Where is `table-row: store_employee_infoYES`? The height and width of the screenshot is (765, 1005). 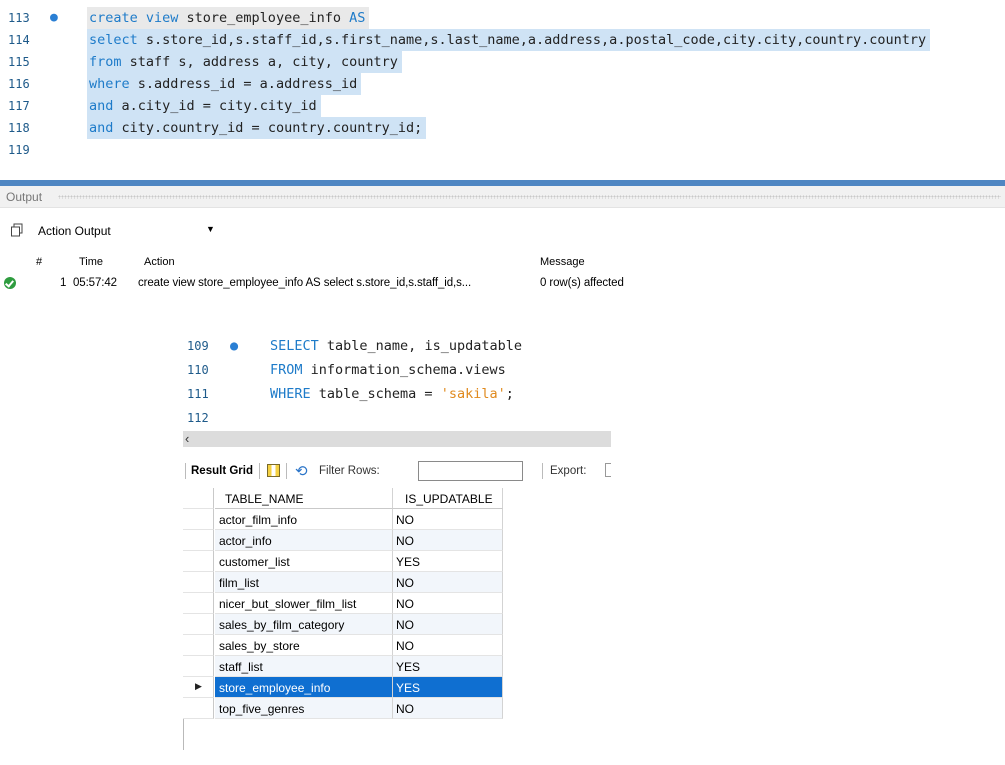
table-row: store_employee_infoYES is located at coordinates (343, 687).